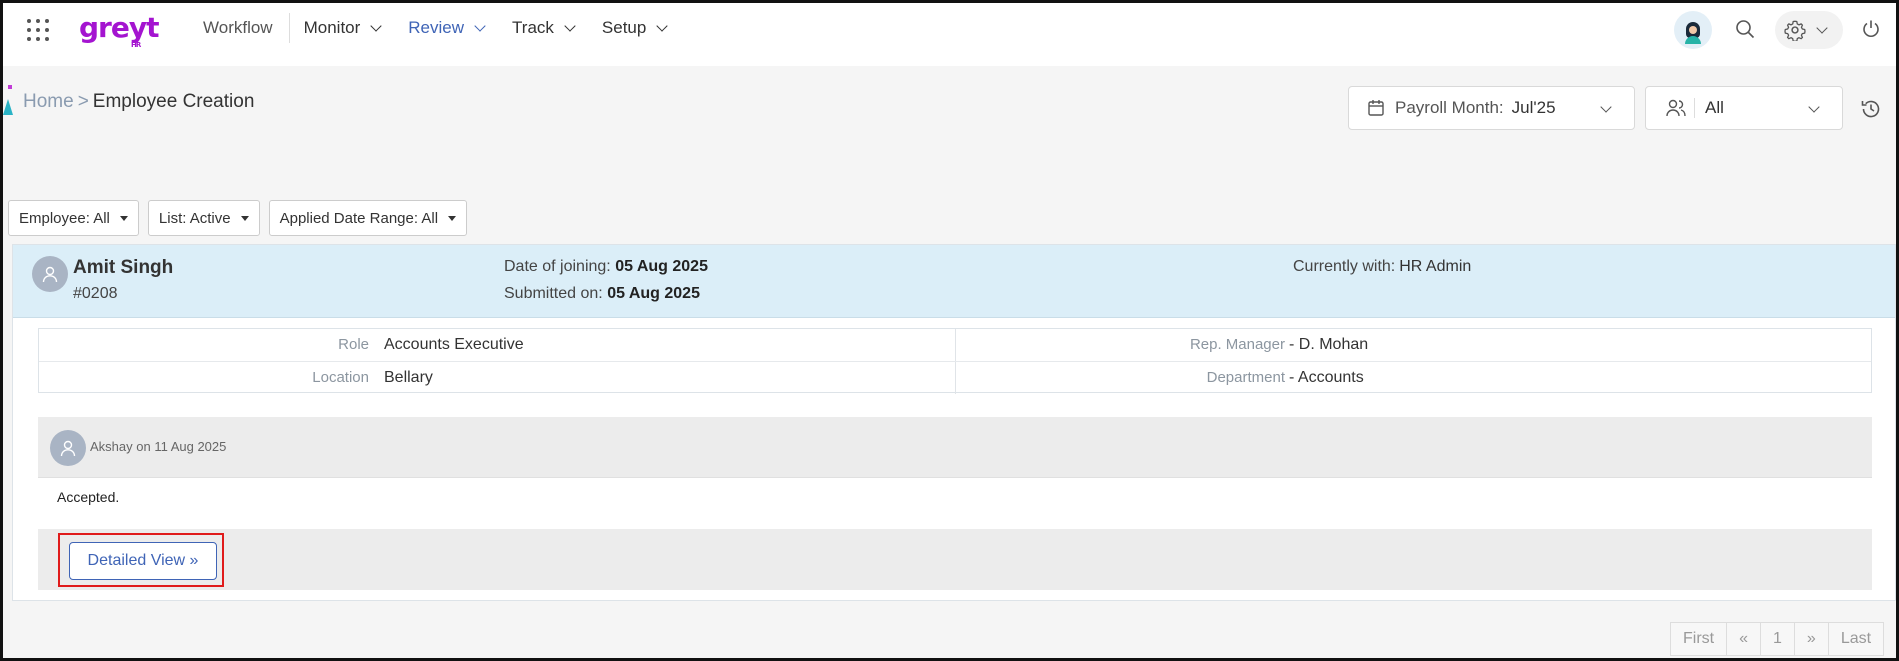 The height and width of the screenshot is (661, 1899). I want to click on department-label: Department, so click(1245, 377).